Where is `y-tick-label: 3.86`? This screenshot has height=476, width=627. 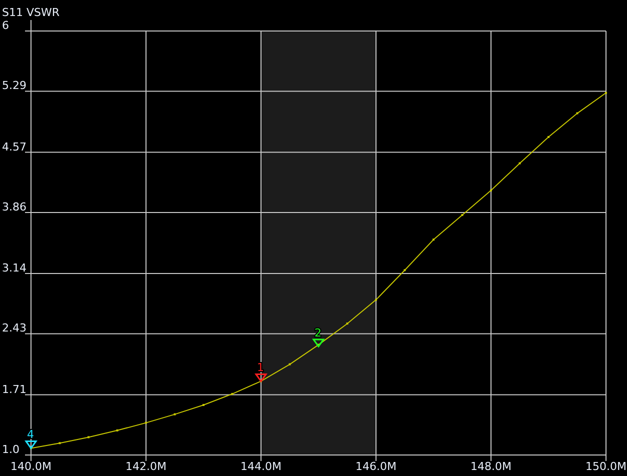 y-tick-label: 3.86 is located at coordinates (14, 207).